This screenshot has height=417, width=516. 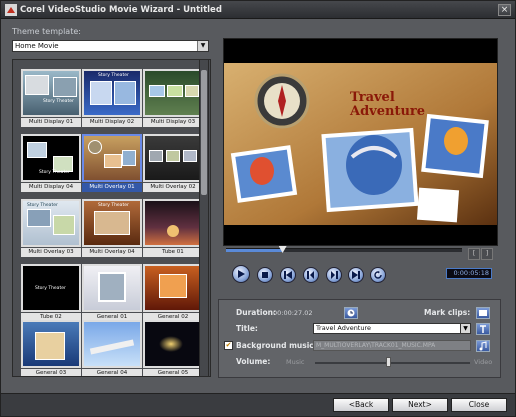 What do you see at coordinates (37, 46) in the screenshot?
I see `theme-template-value: Home Movie` at bounding box center [37, 46].